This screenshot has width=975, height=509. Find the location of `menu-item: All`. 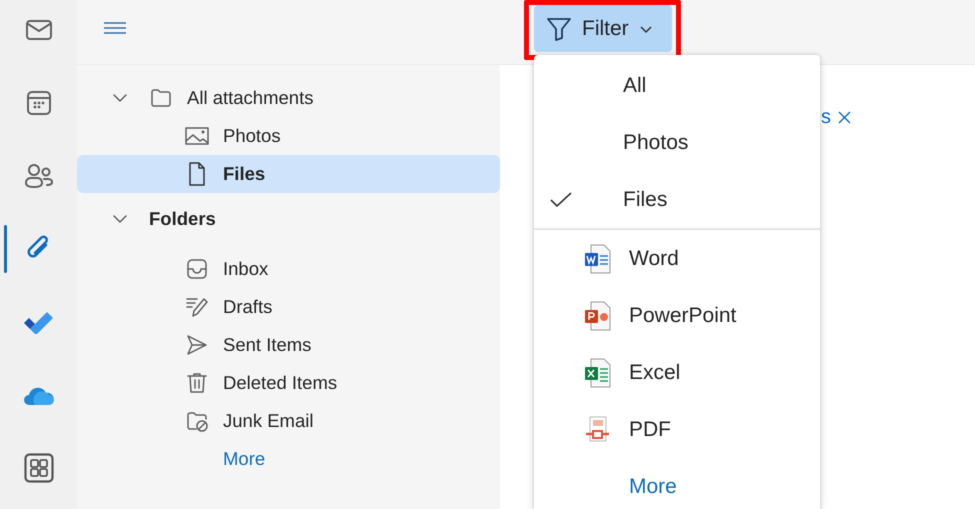

menu-item: All is located at coordinates (677, 85).